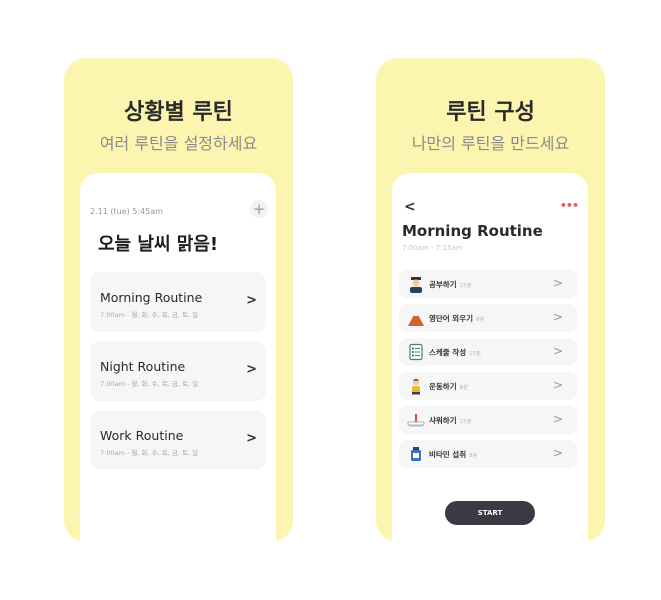 The width and height of the screenshot is (661, 600). I want to click on exercise-person-icon, so click(416, 386).